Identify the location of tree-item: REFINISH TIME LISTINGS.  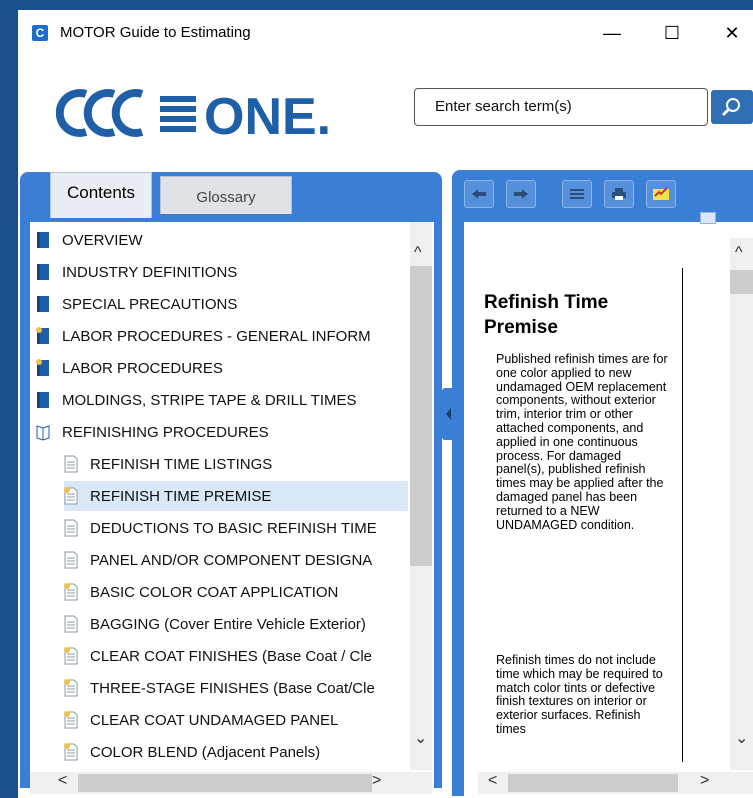
(236, 464).